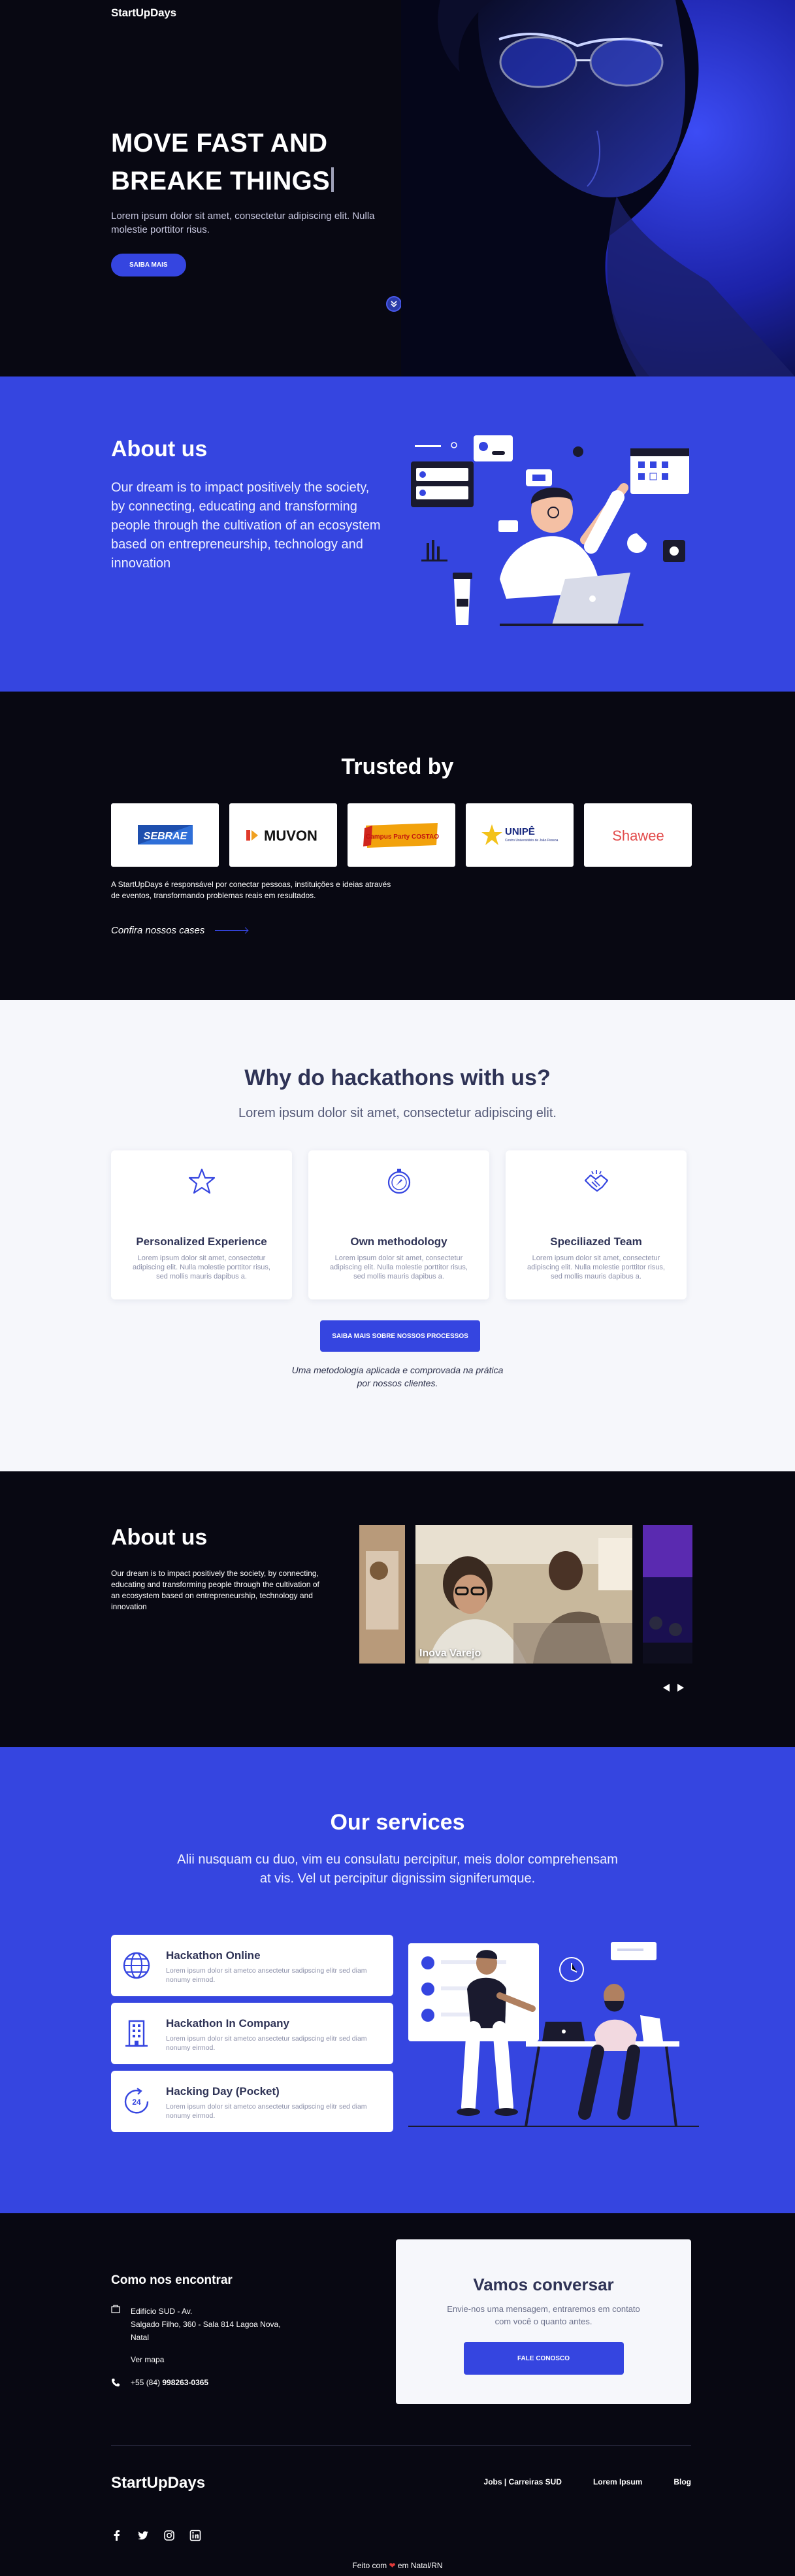  I want to click on trusted-title: Trusted by, so click(397, 767).